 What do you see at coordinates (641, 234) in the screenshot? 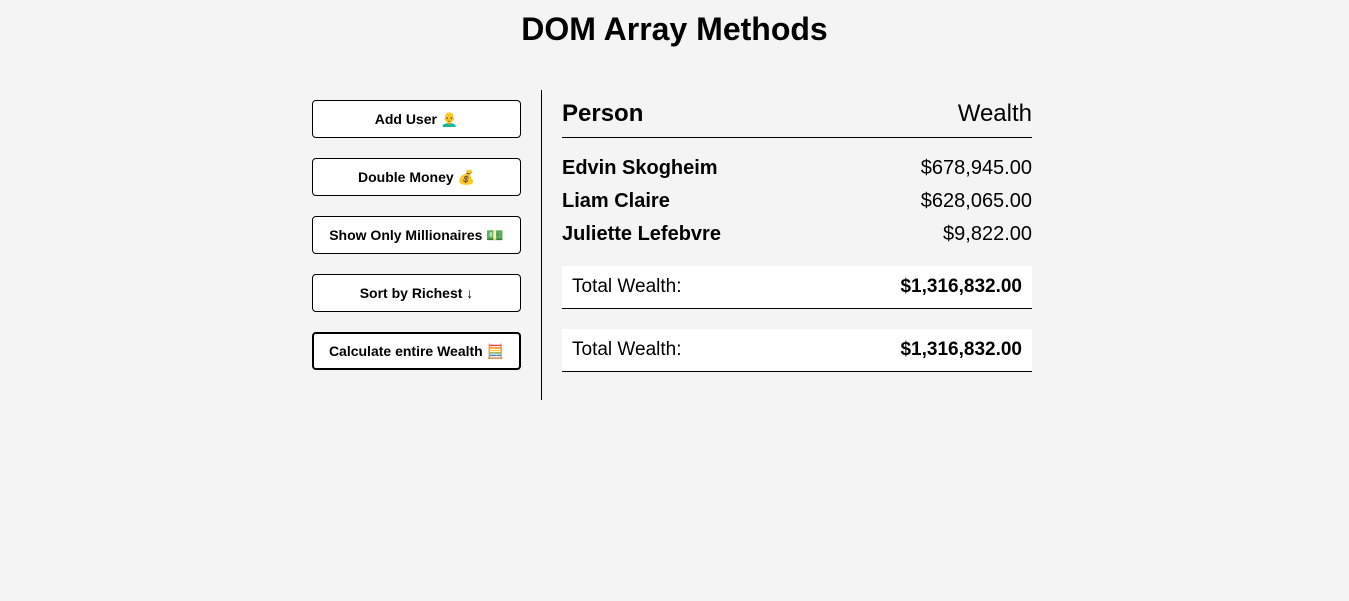
I see `person-name: Juliette Lefebvre` at bounding box center [641, 234].